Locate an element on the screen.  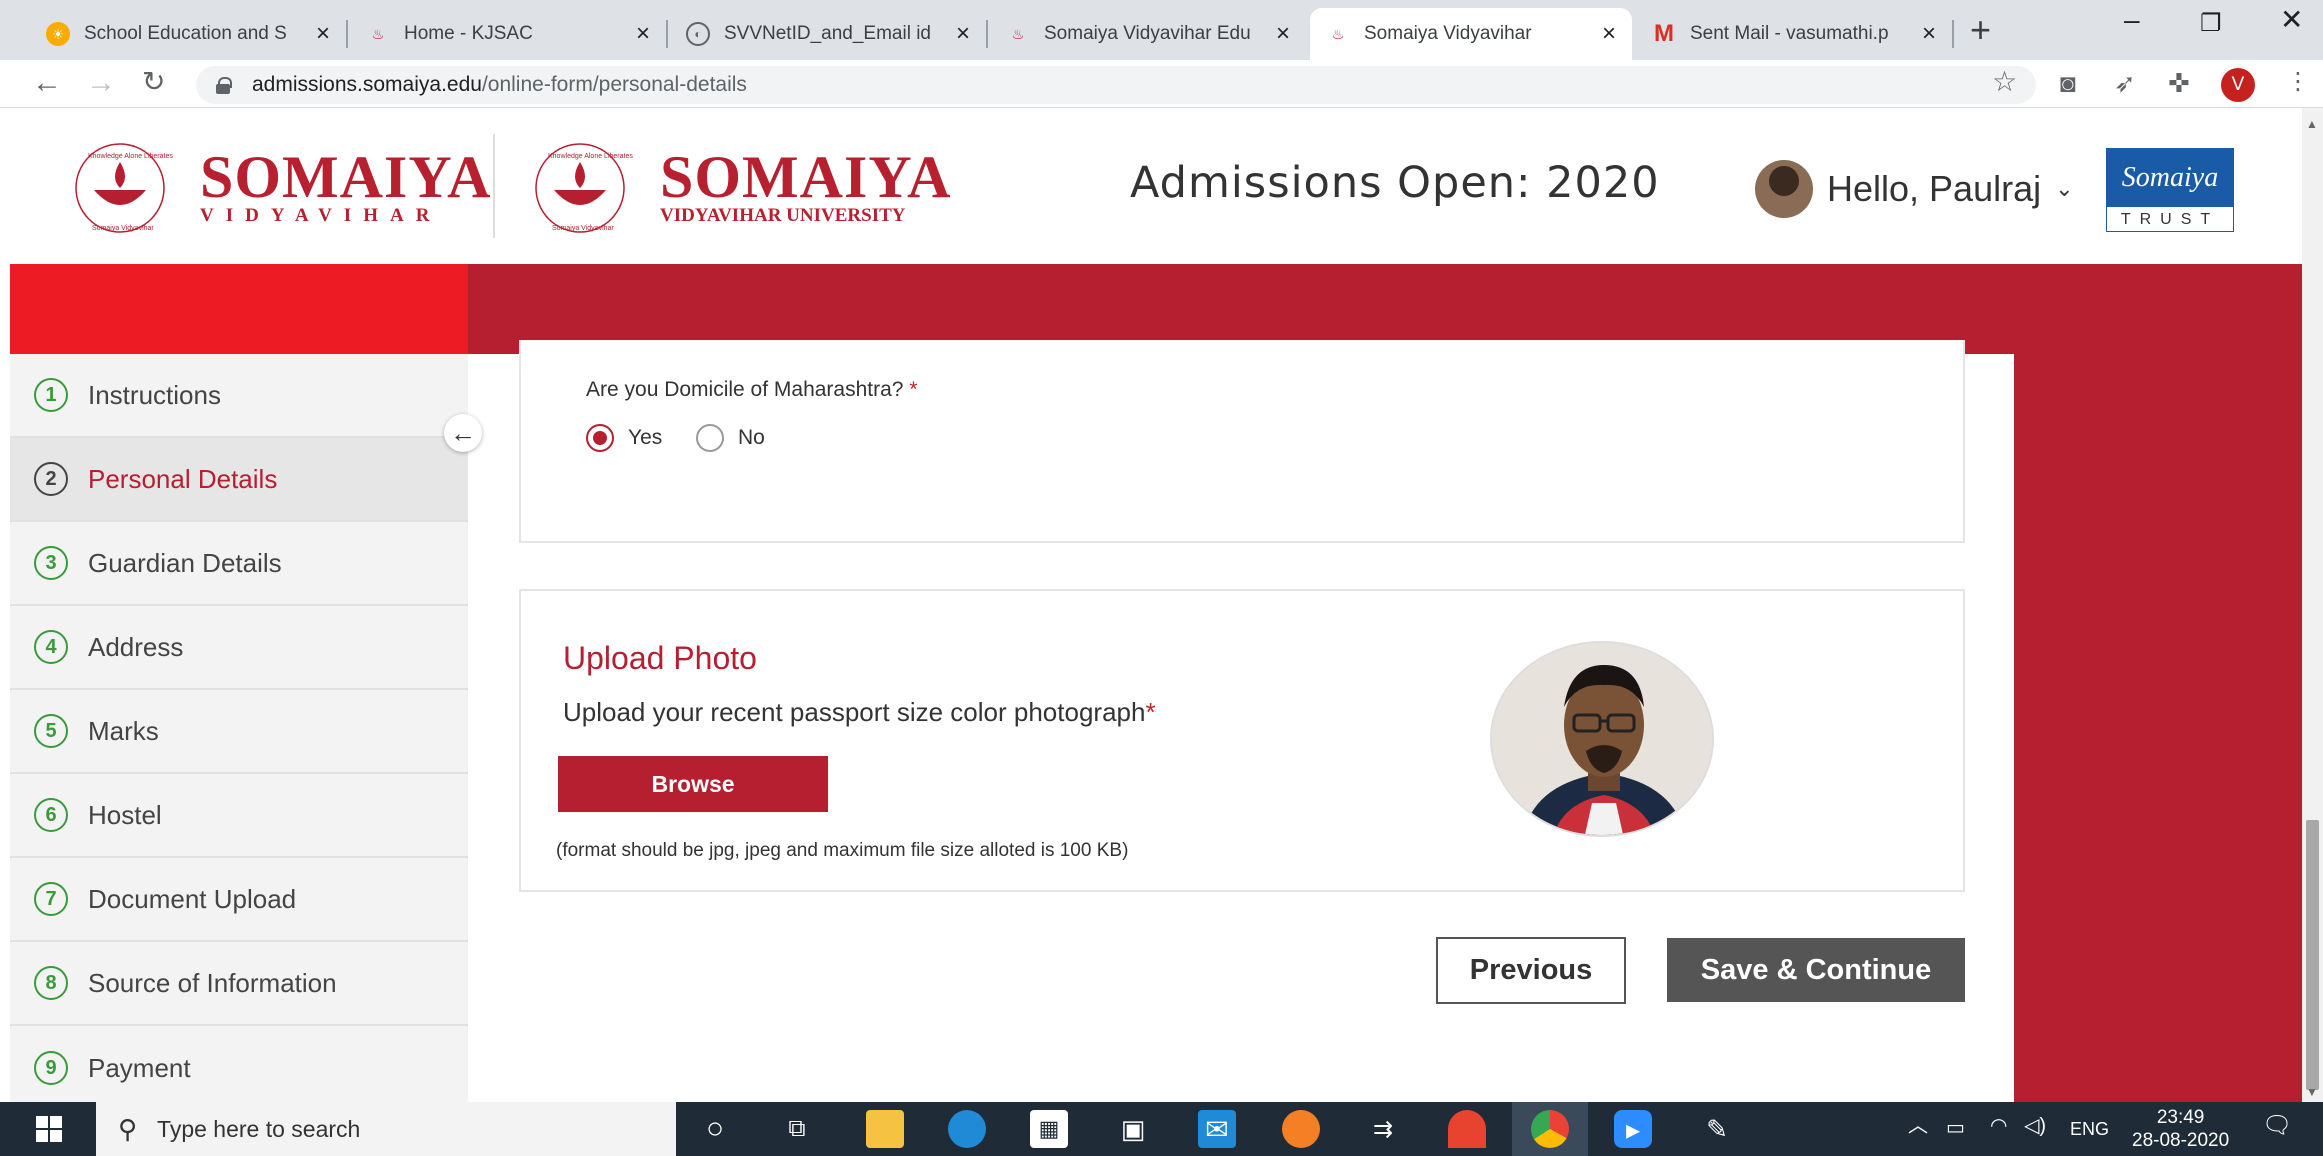
domicile-no-radio: No is located at coordinates (730, 438).